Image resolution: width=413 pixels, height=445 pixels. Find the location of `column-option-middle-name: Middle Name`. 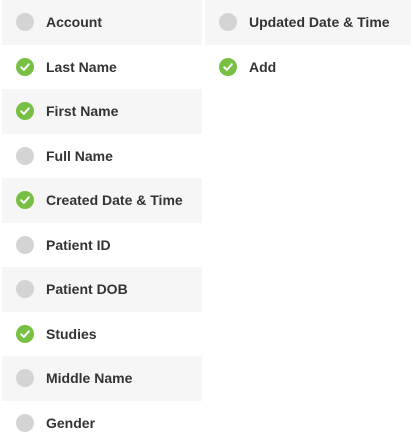

column-option-middle-name: Middle Name is located at coordinates (102, 378).